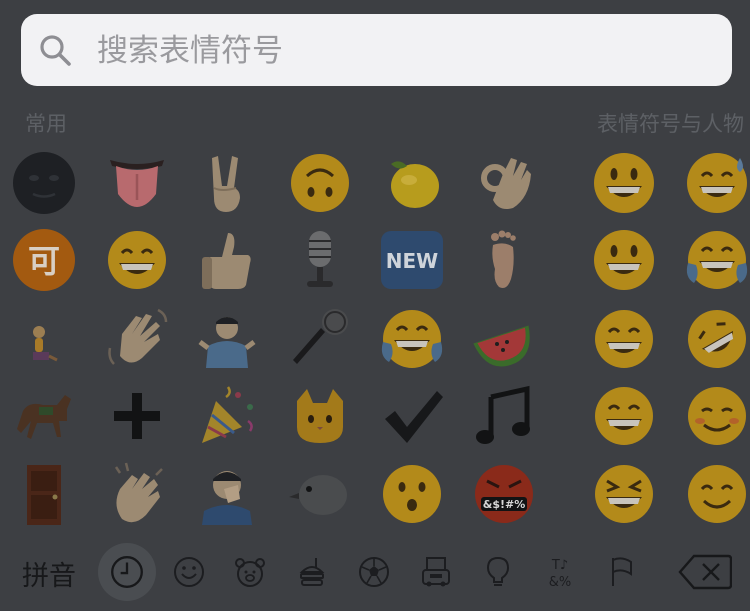 This screenshot has height=611, width=750. Describe the element at coordinates (412, 416) in the screenshot. I see `emoji-check-mark` at that location.